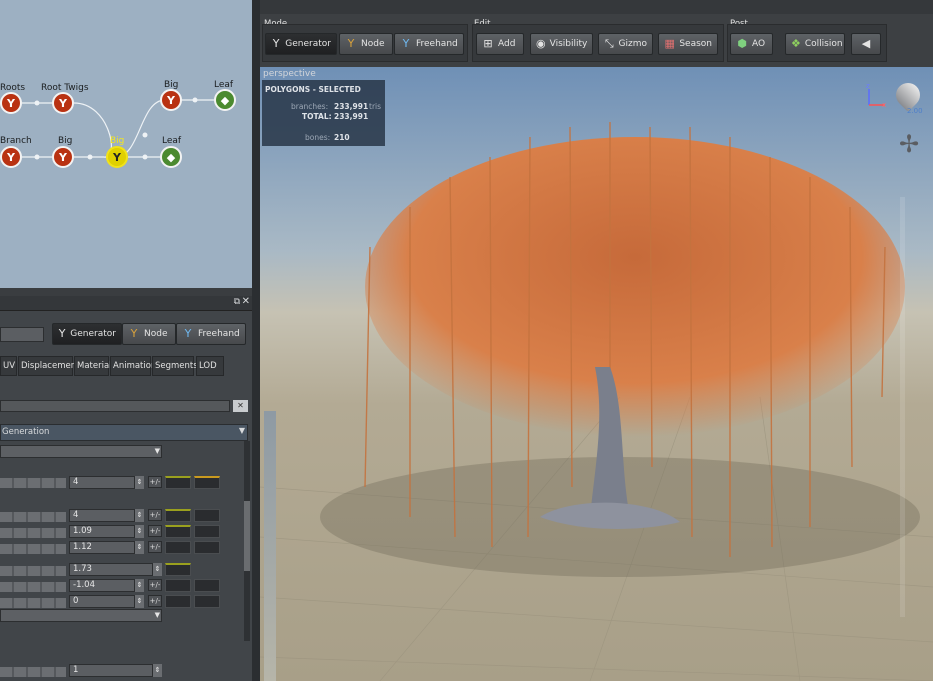 This screenshot has height=681, width=933. Describe the element at coordinates (133, 366) in the screenshot. I see `tab-animation: Animation` at that location.